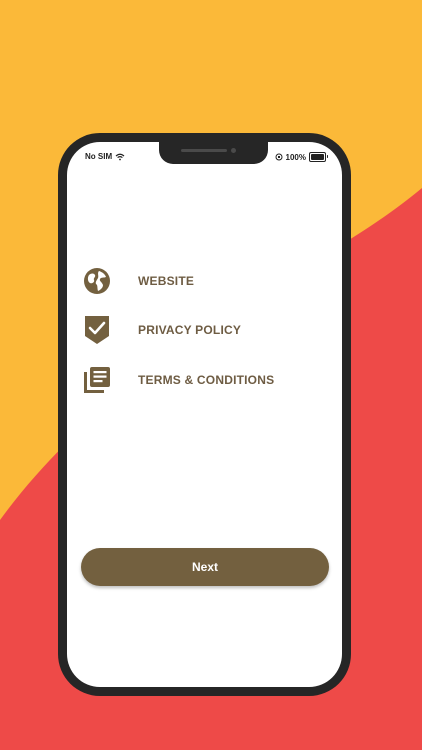 This screenshot has width=422, height=750. Describe the element at coordinates (190, 330) in the screenshot. I see `menu-item-label: PRIVACY POLICY` at that location.